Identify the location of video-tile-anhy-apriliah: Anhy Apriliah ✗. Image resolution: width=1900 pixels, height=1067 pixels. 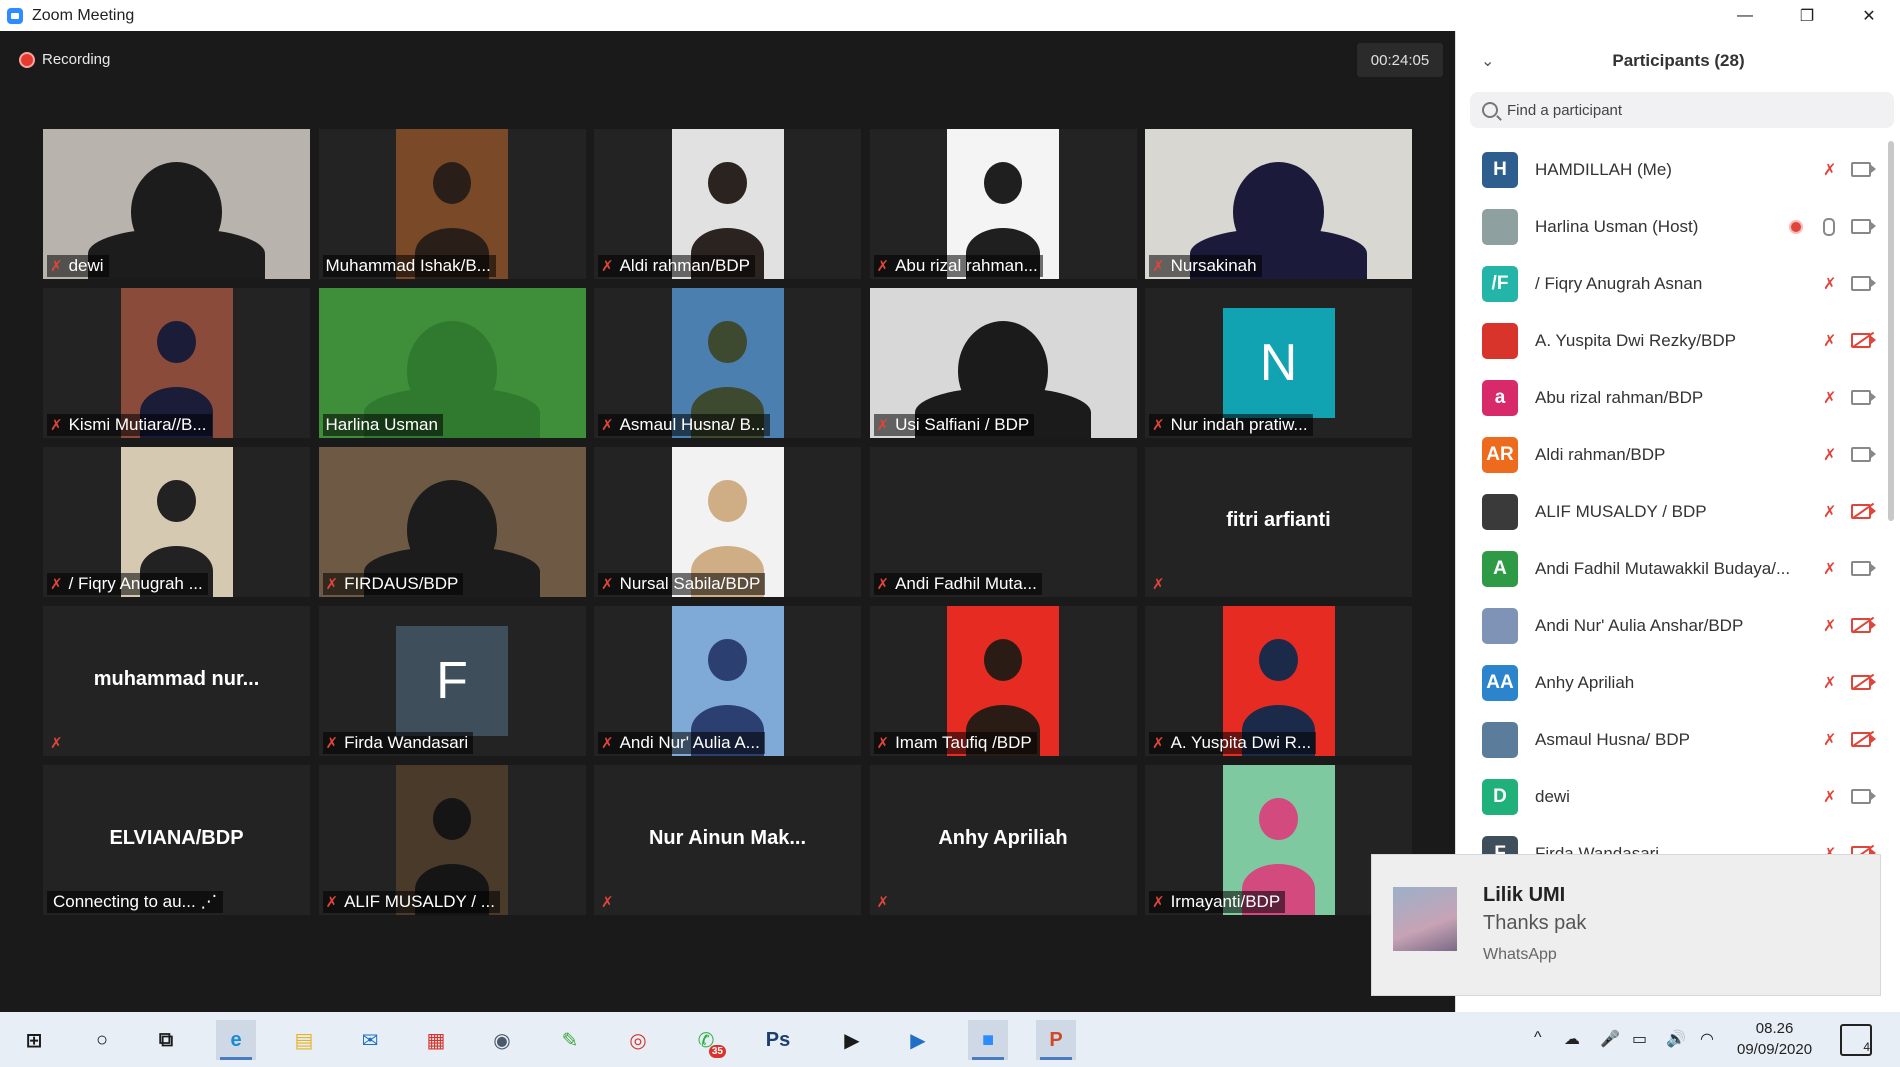
(1003, 840).